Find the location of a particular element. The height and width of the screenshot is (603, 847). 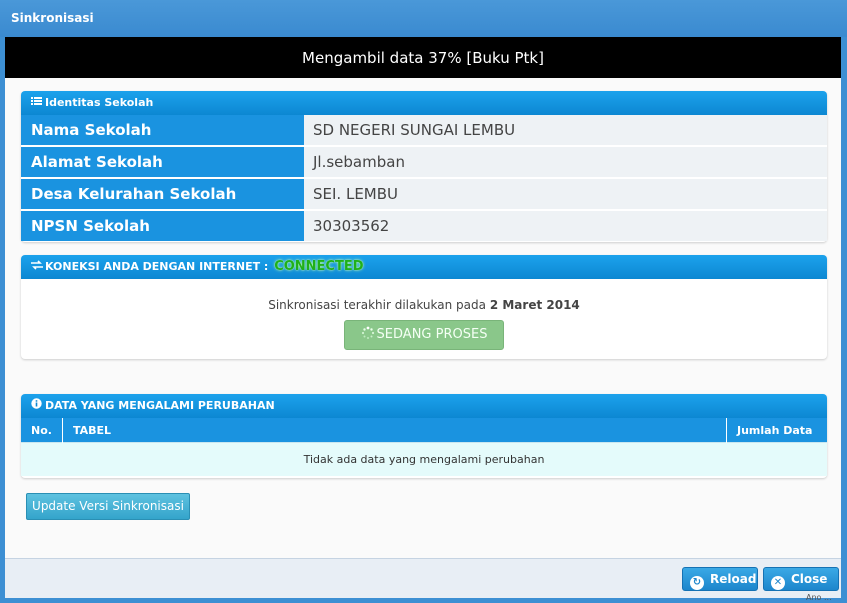

identitas-row: Nama Sekolah SD NEGERI SUNGAI LEMBU is located at coordinates (424, 131).